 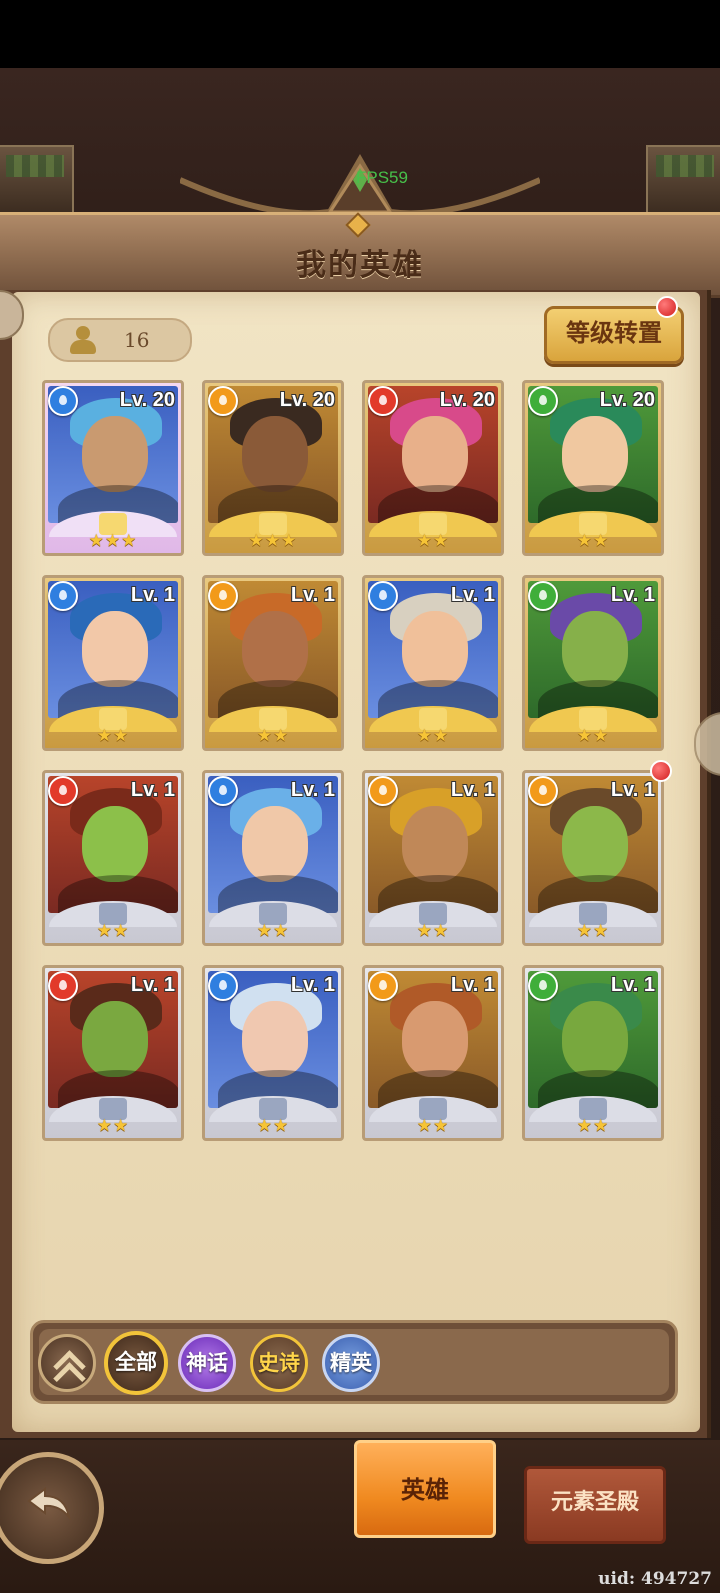 I want to click on filter-elite-button: 精英, so click(x=351, y=1363).